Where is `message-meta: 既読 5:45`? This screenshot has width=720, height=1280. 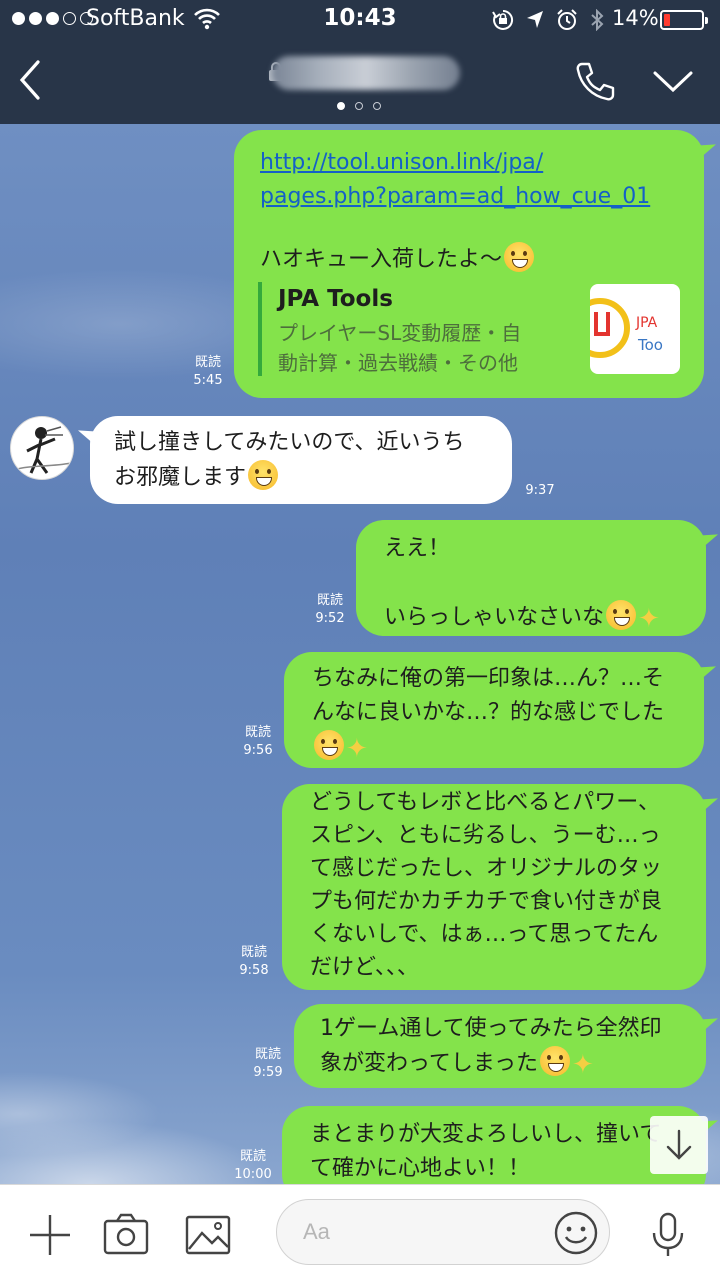
message-meta: 既読 5:45 is located at coordinates (208, 372).